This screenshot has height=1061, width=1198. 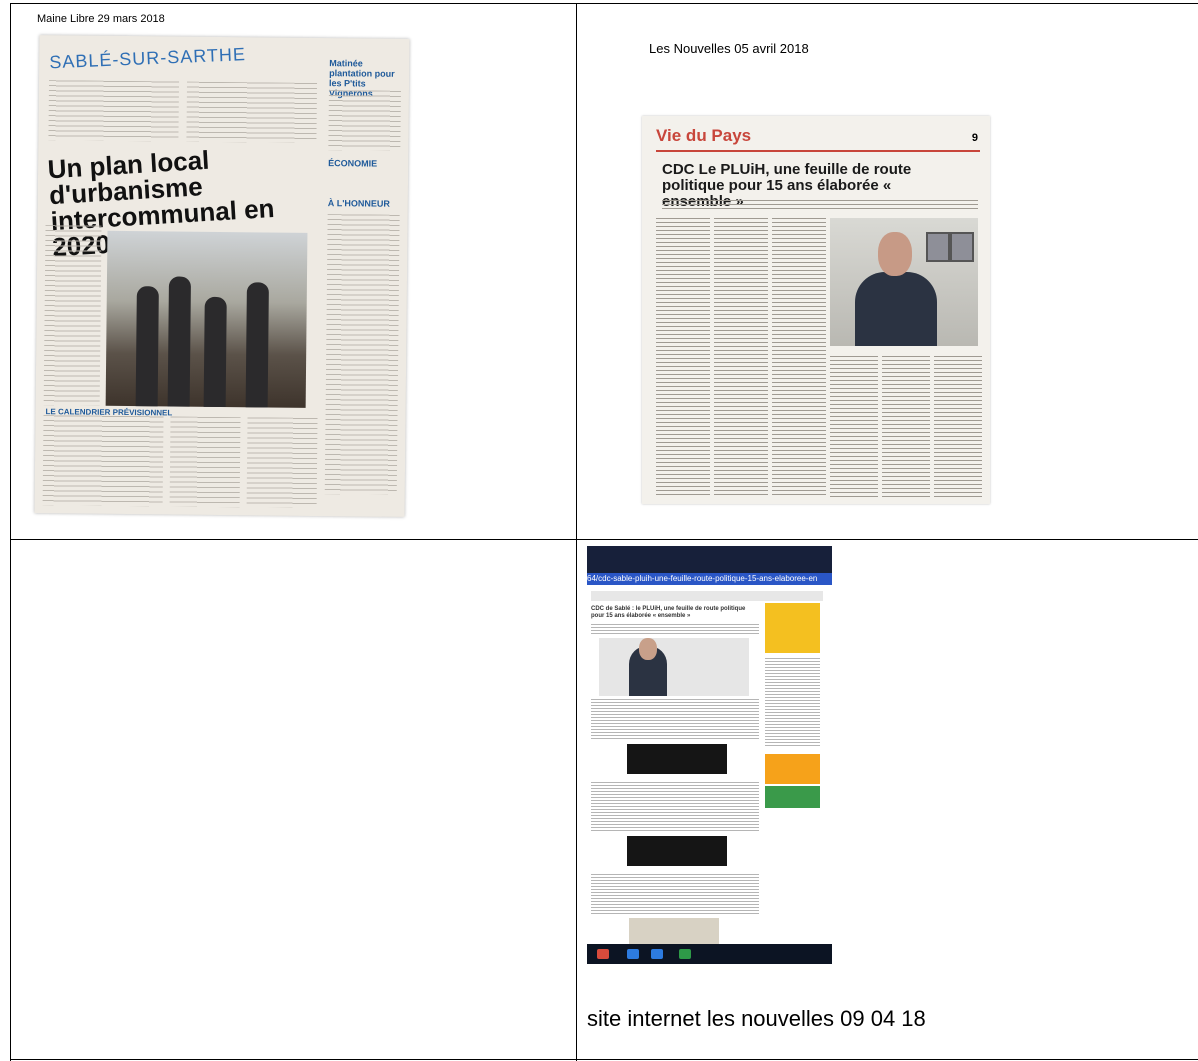 What do you see at coordinates (709, 559) in the screenshot?
I see `browser-top-bar` at bounding box center [709, 559].